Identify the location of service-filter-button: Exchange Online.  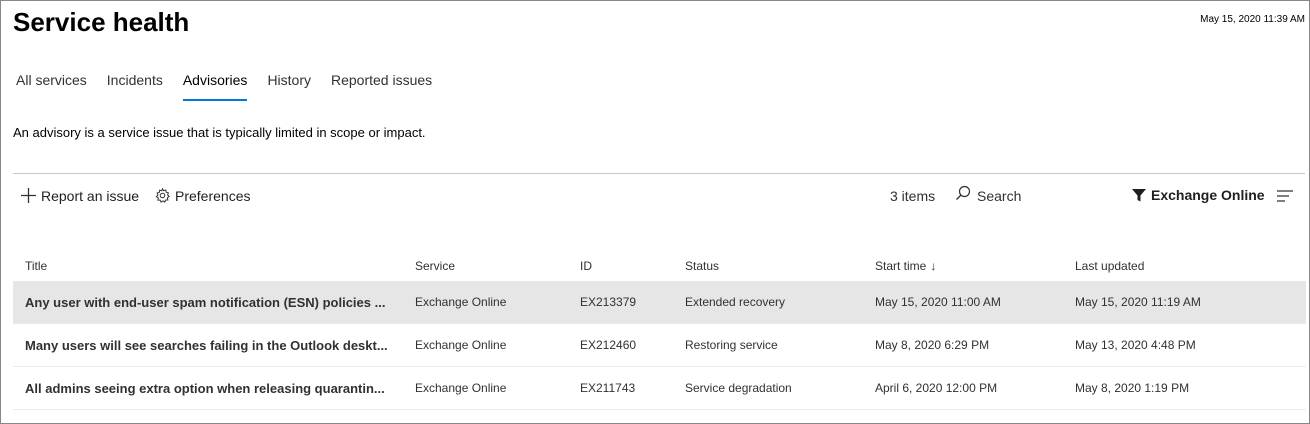
(1198, 195).